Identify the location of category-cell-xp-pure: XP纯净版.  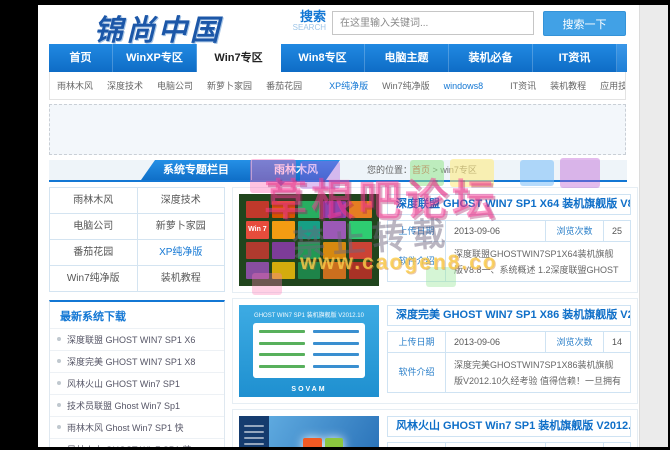
(181, 253).